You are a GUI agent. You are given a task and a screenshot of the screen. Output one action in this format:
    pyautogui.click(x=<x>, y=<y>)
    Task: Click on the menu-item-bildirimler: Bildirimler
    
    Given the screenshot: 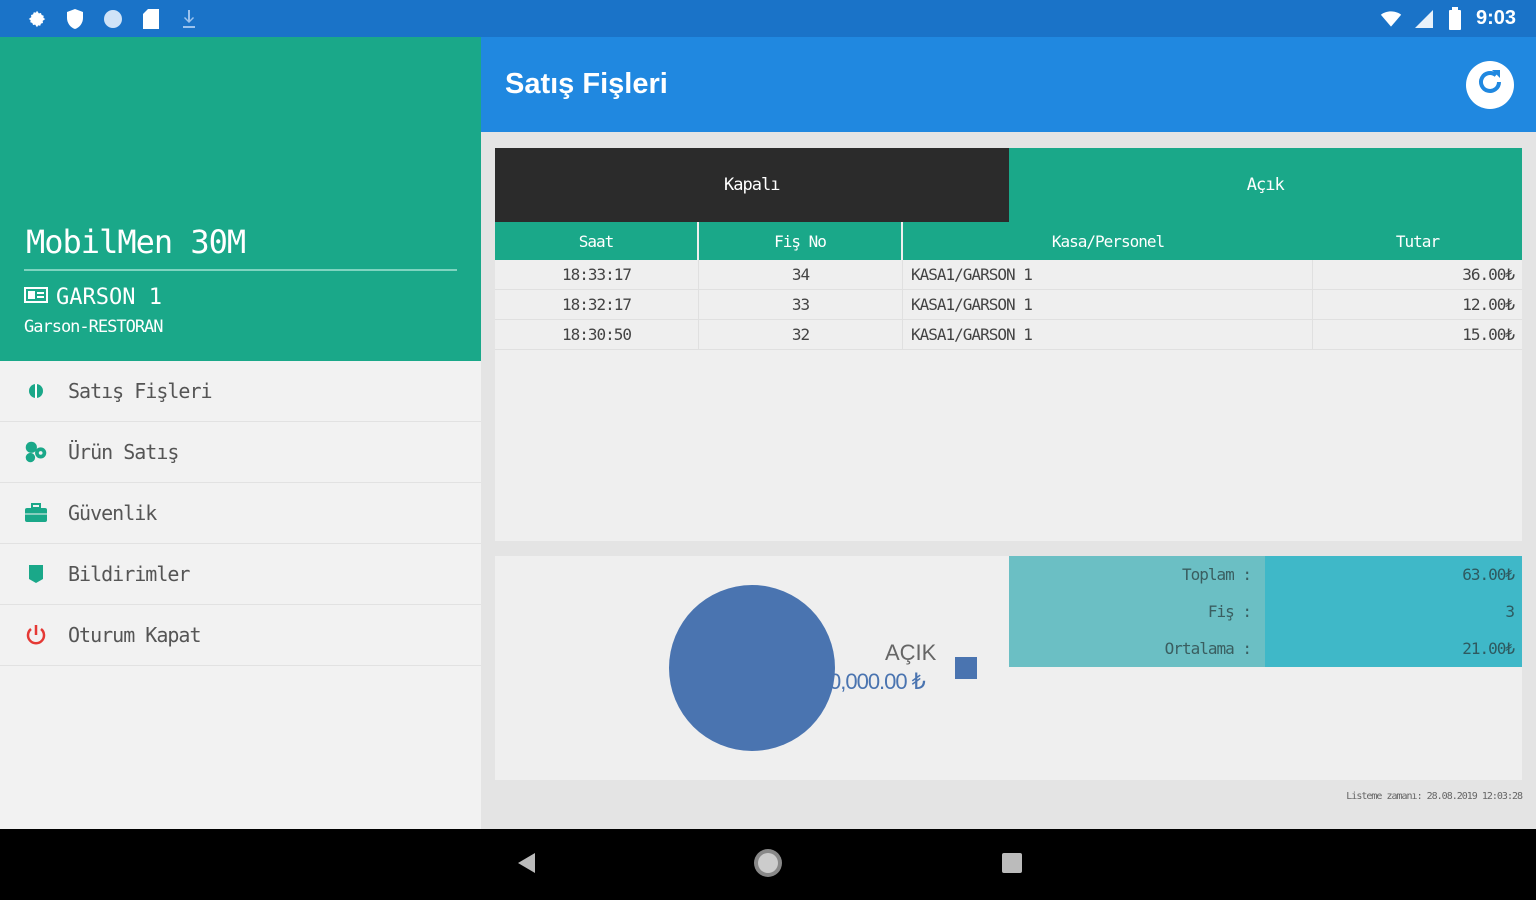 What is the action you would take?
    pyautogui.click(x=240, y=574)
    